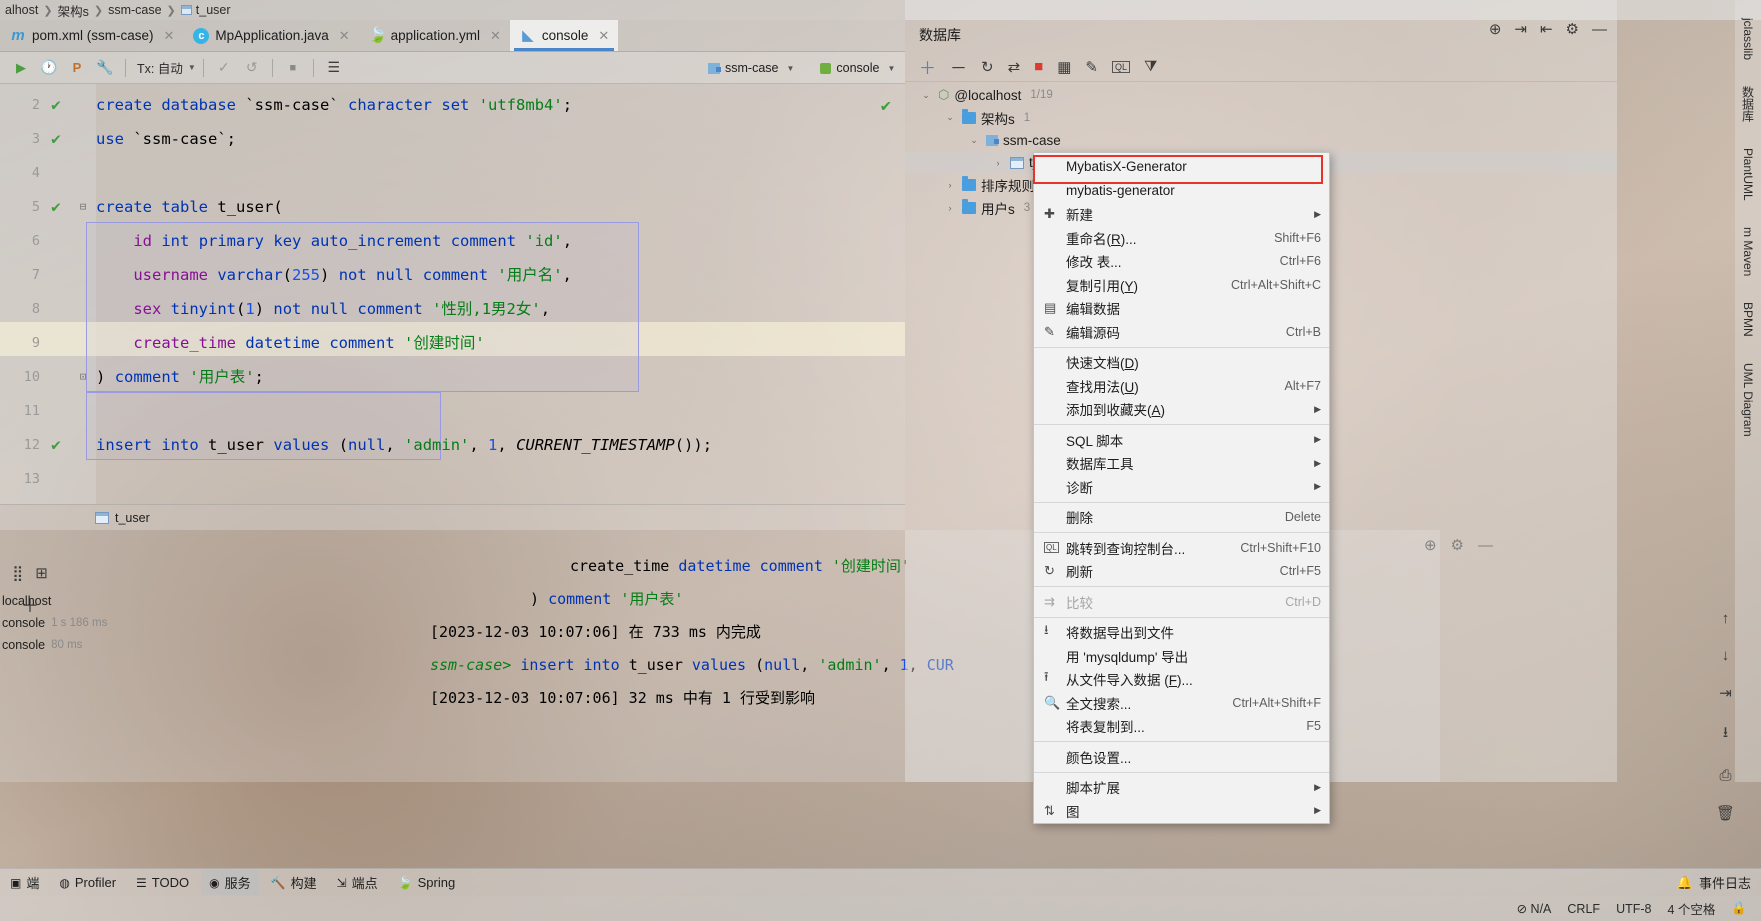 The height and width of the screenshot is (921, 1761). Describe the element at coordinates (180, 377) in the screenshot. I see `code-line: ) comment '用户表';` at that location.